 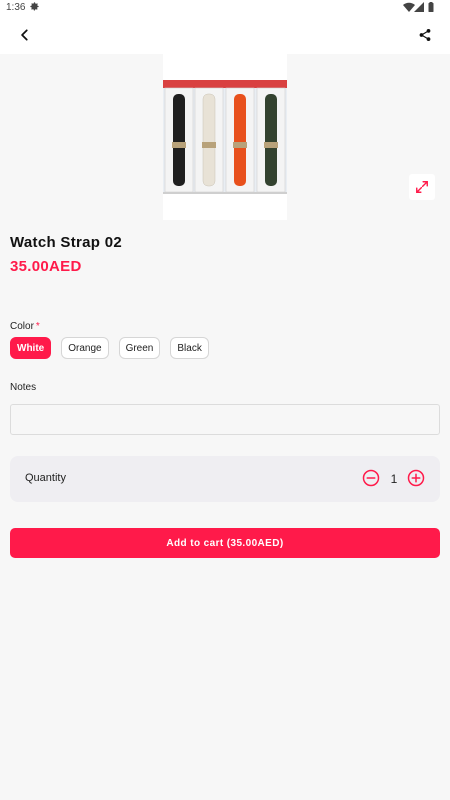 I want to click on share-button, so click(x=425, y=35).